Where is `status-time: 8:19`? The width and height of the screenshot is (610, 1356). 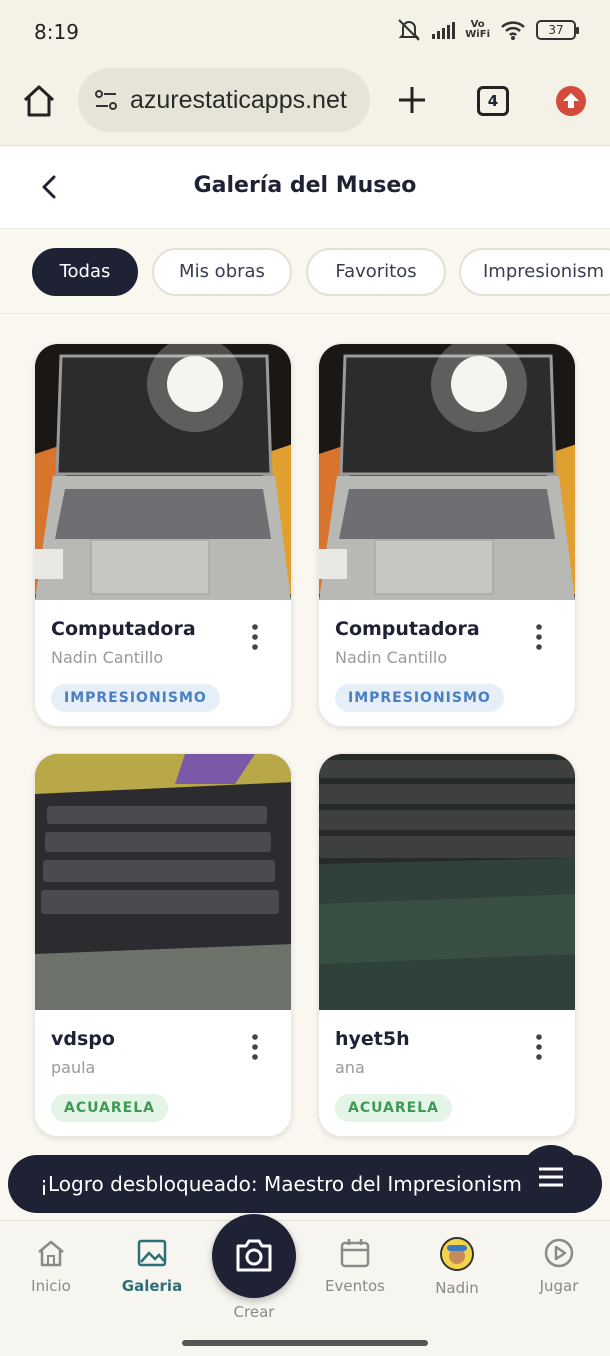
status-time: 8:19 is located at coordinates (56, 32).